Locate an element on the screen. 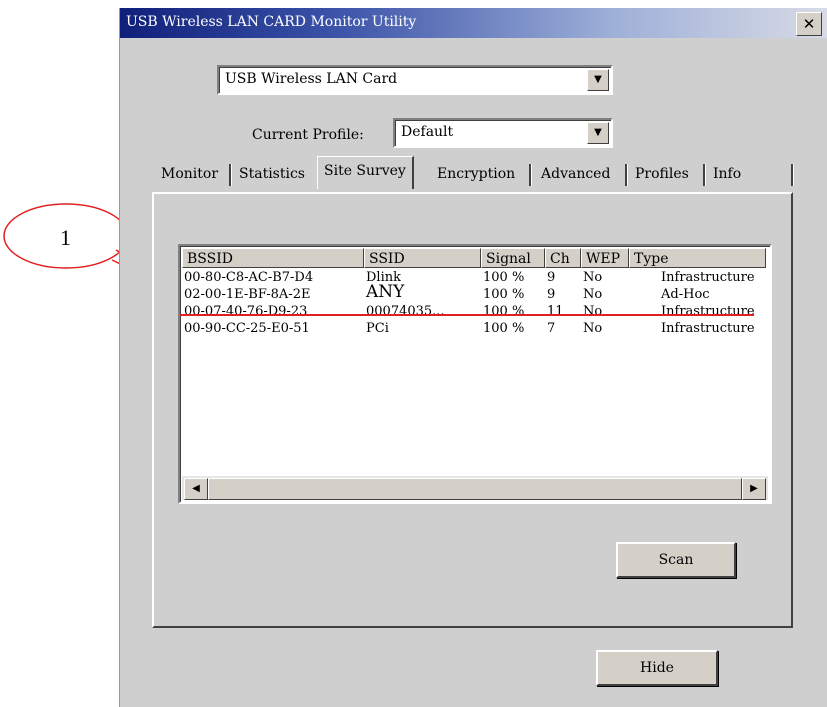 The height and width of the screenshot is (707, 827). cell-ch: 7 is located at coordinates (551, 328).